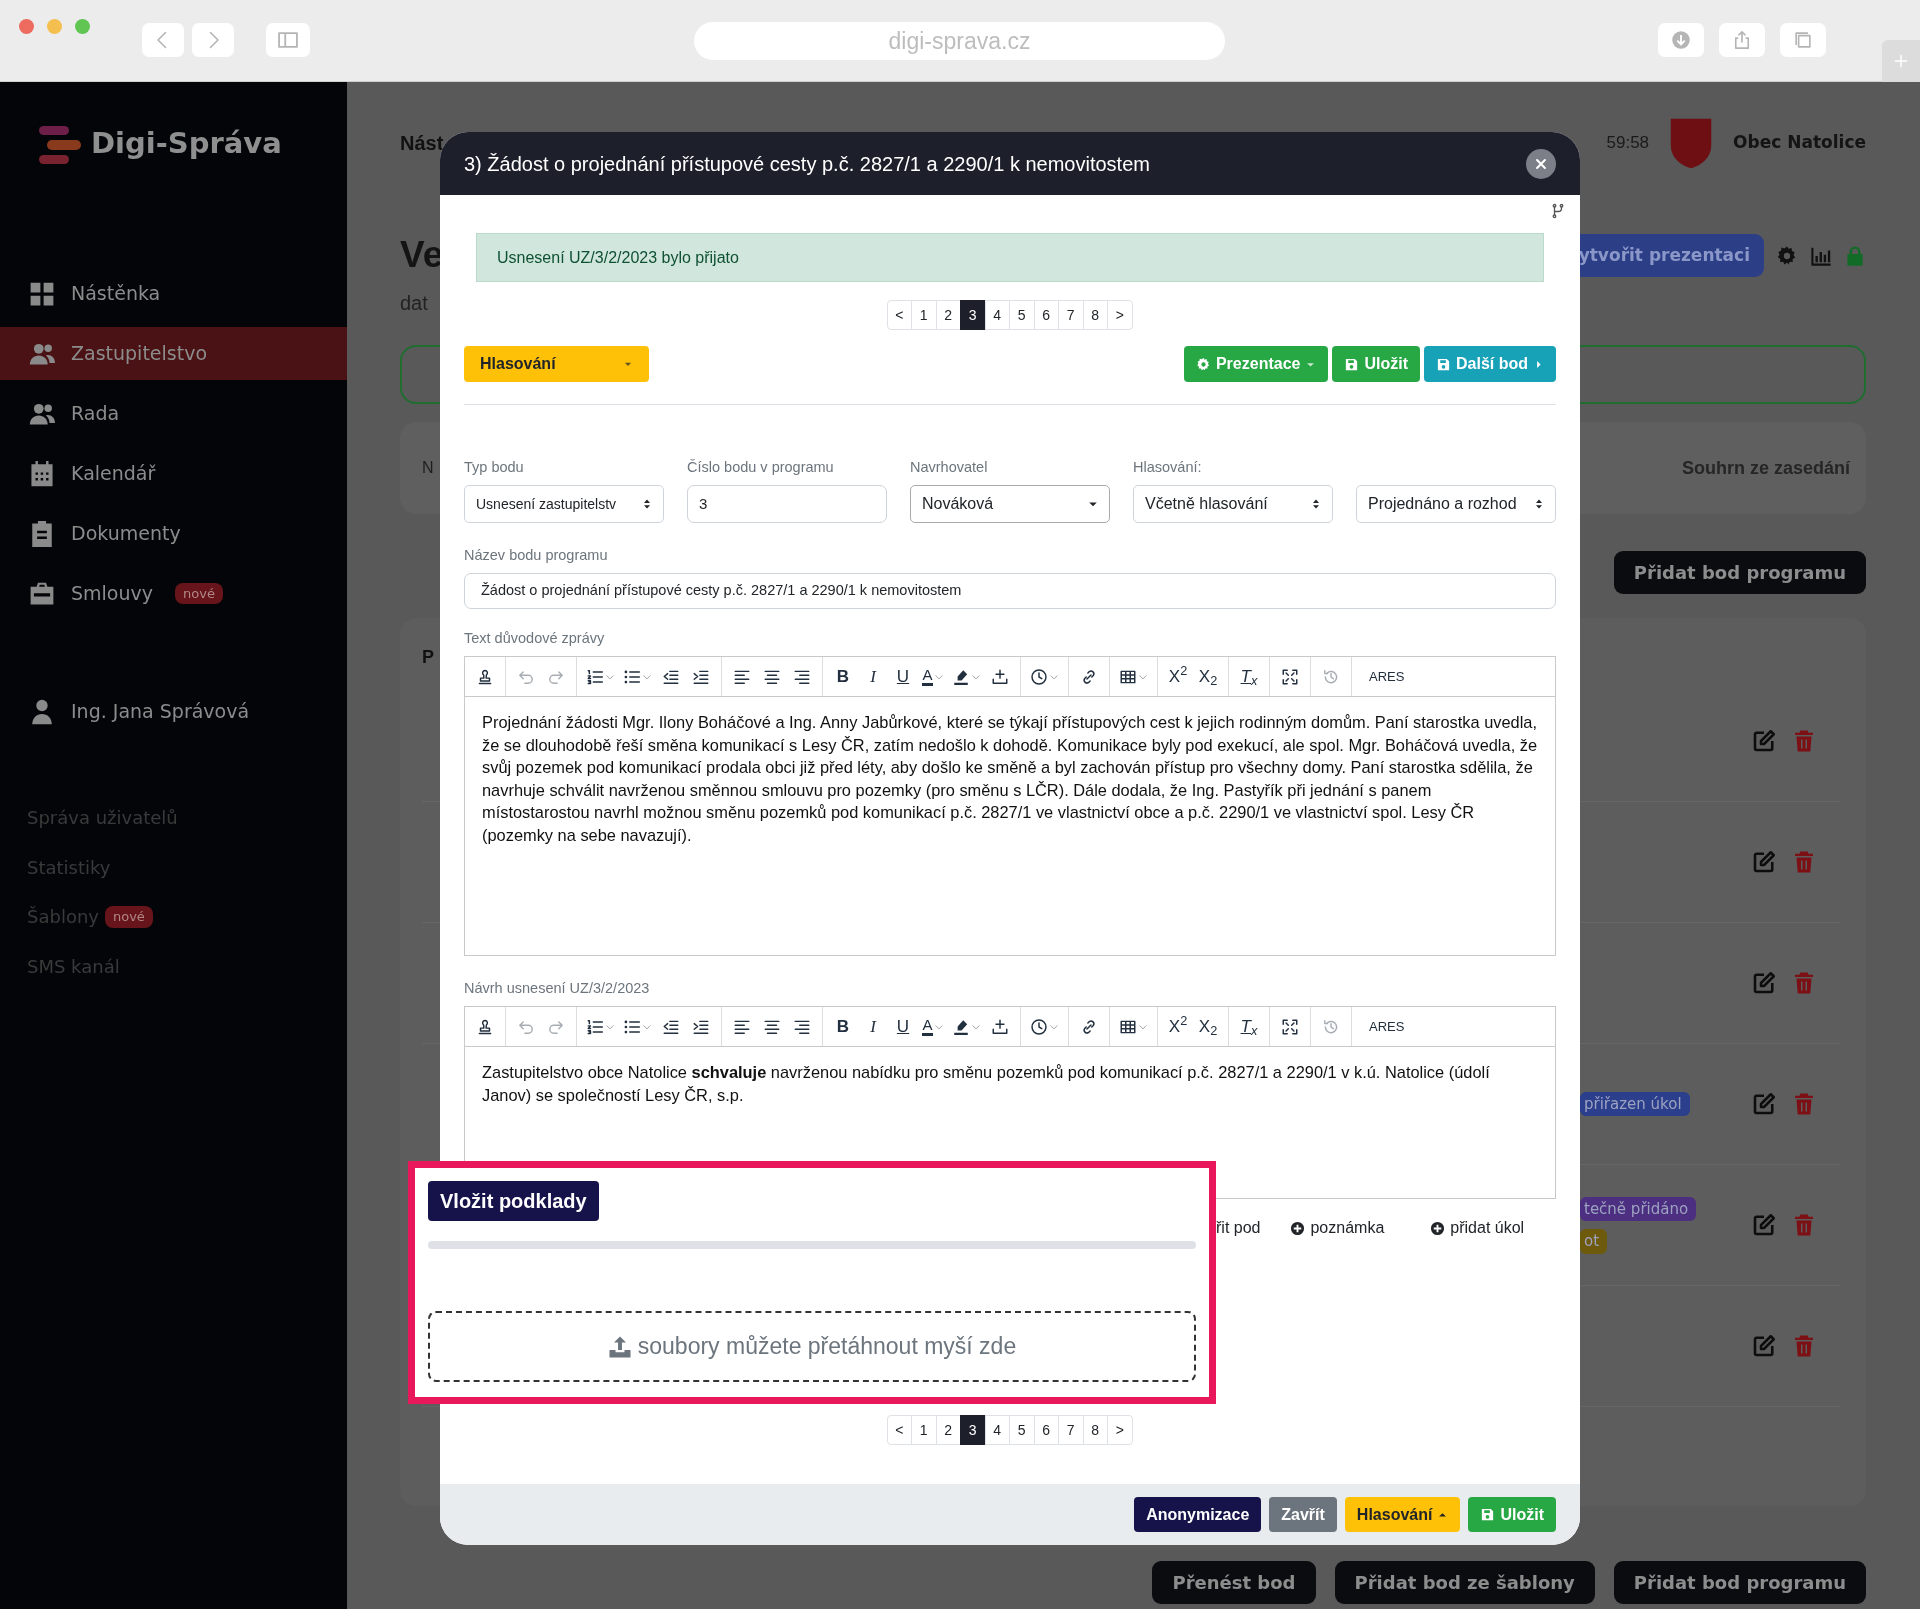 The height and width of the screenshot is (1609, 1920). What do you see at coordinates (807, 164) in the screenshot?
I see `modal-title: 3) Žádost o projednání přístupové cesty p.č. 2827/1 a 2290/1 k nemovitostem` at bounding box center [807, 164].